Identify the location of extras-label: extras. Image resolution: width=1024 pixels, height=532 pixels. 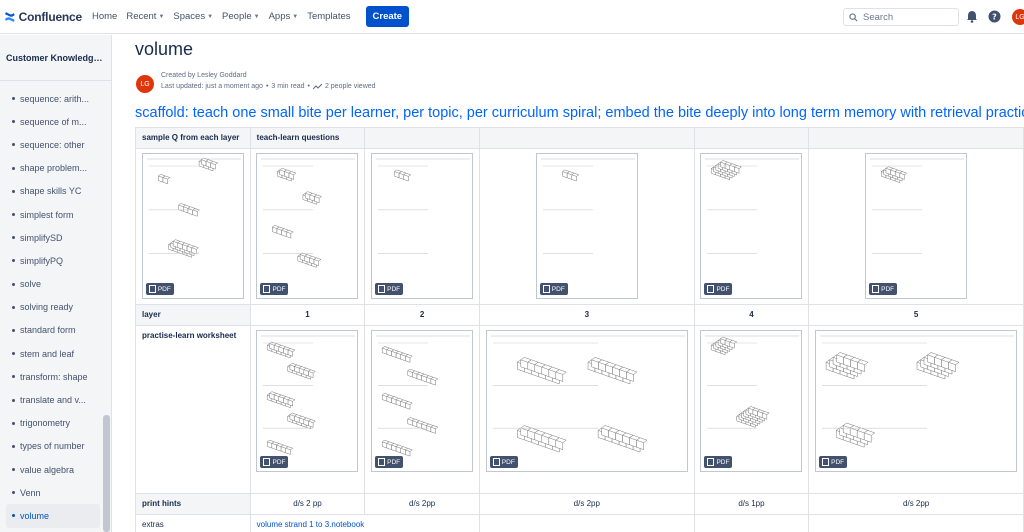
(193, 523).